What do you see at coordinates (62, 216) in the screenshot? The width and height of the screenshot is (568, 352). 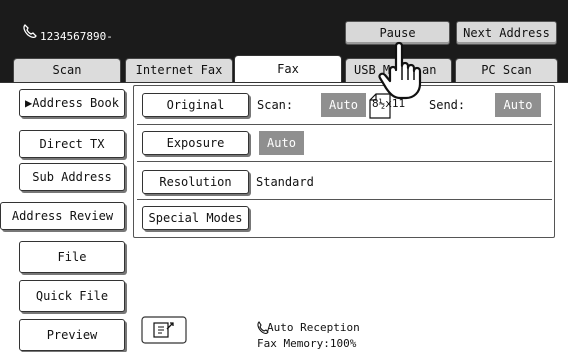 I see `address-review-button: Address Review` at bounding box center [62, 216].